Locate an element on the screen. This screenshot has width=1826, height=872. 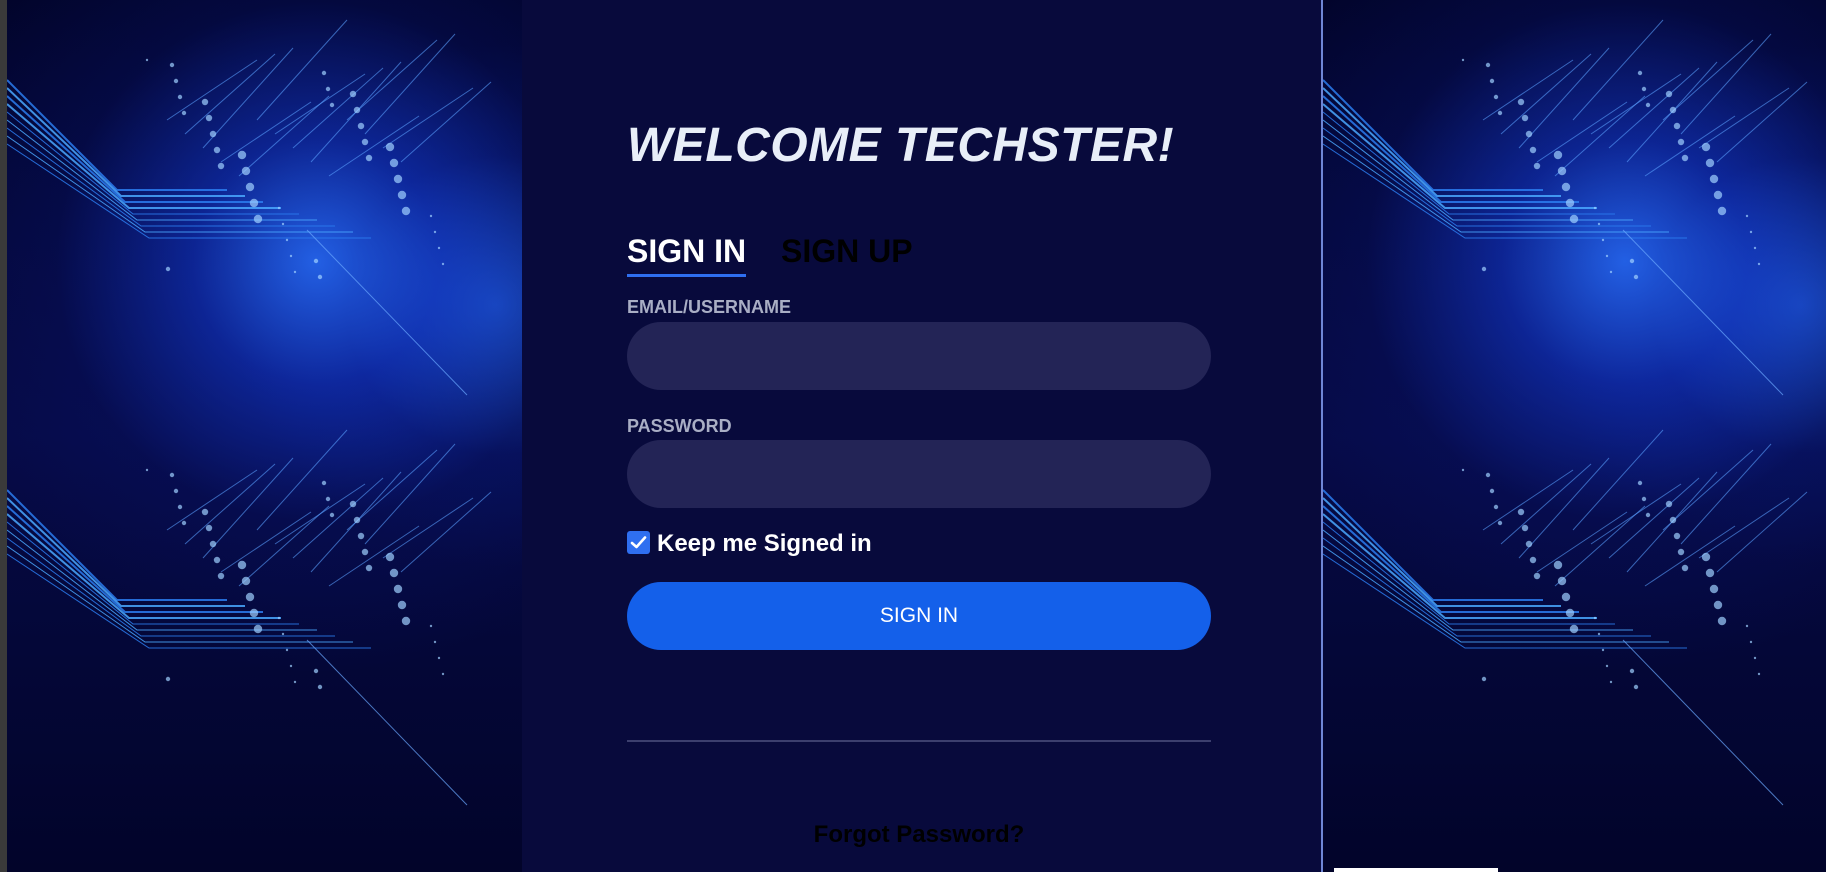
welcome-heading: WELCOME TECHSTER! is located at coordinates (901, 145).